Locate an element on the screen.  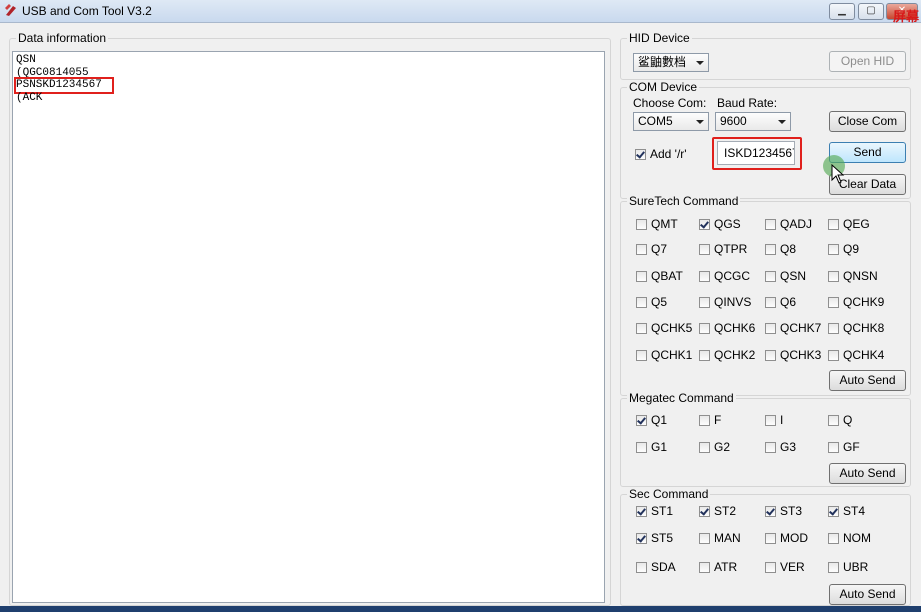
baud-rate-label: Baud Rate: is located at coordinates (747, 103).